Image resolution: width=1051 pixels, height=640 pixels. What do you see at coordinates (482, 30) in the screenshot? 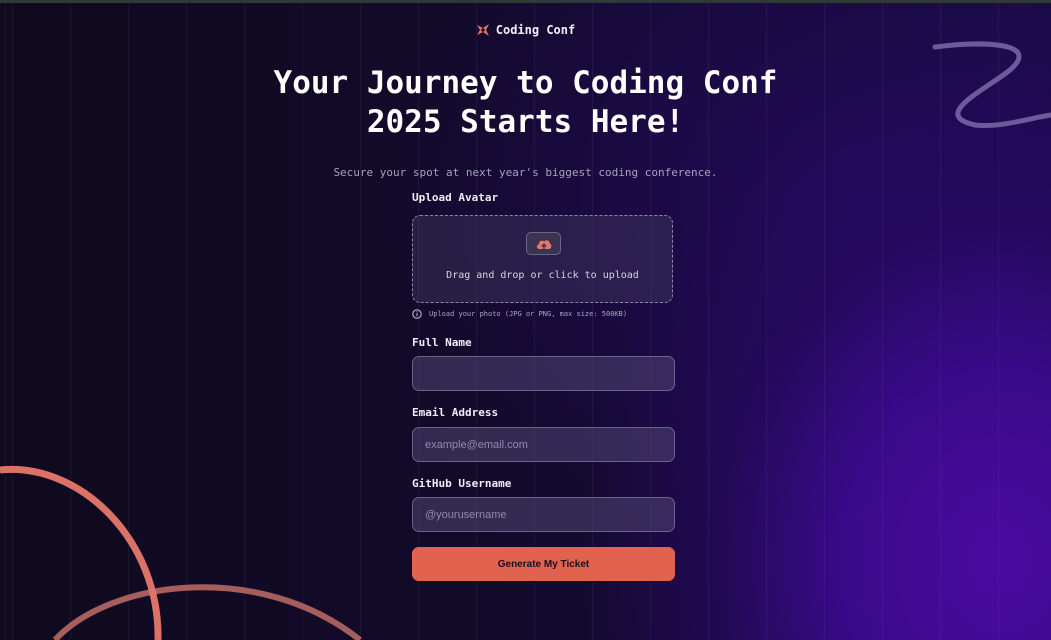
I see `conf-logo-icon` at bounding box center [482, 30].